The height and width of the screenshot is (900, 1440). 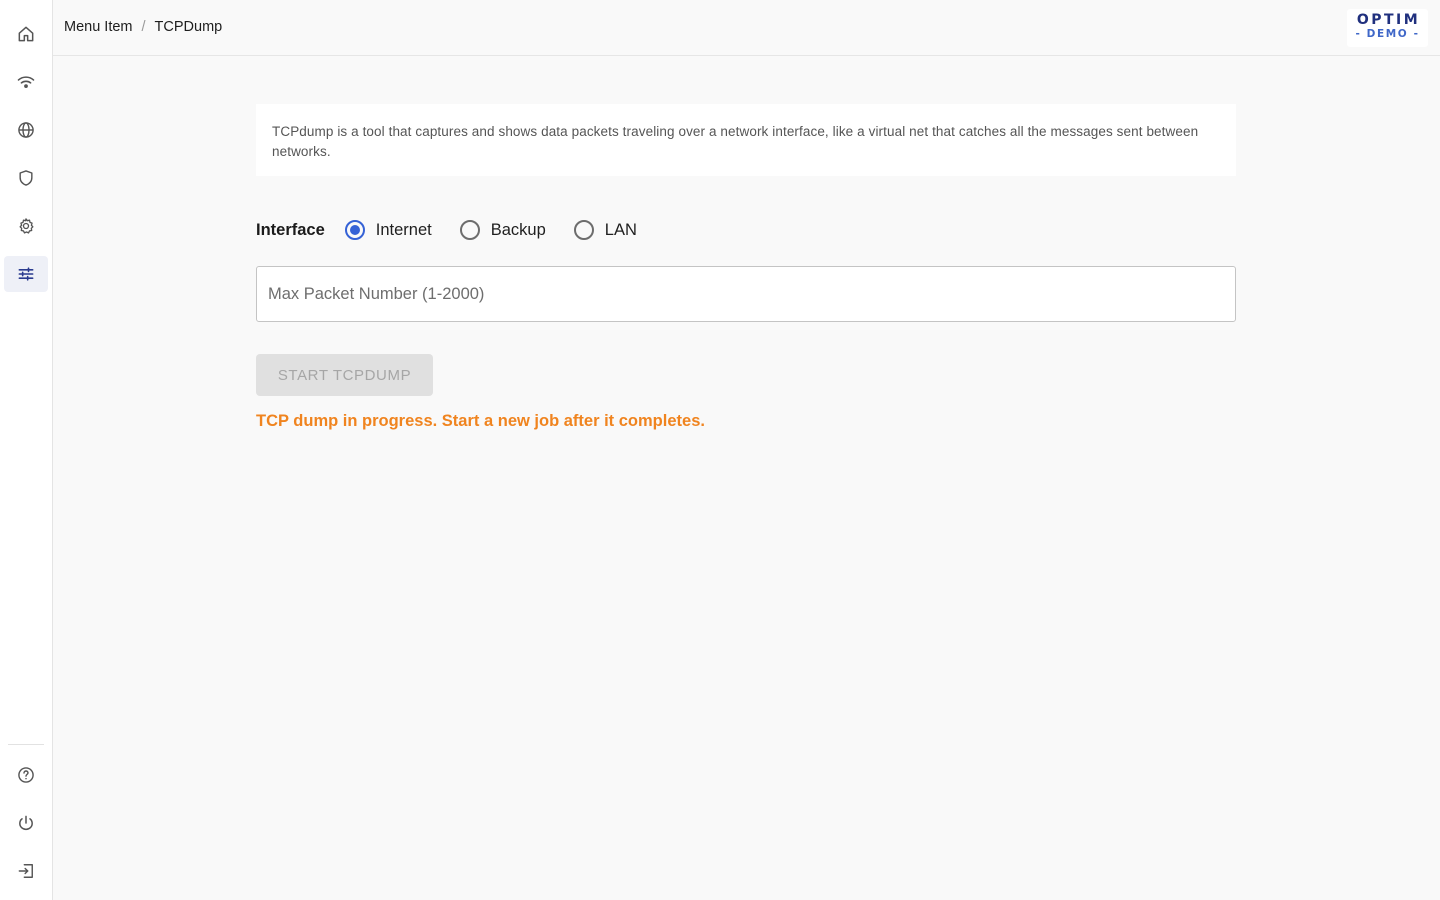 I want to click on radio-option-lan: LAN, so click(x=605, y=230).